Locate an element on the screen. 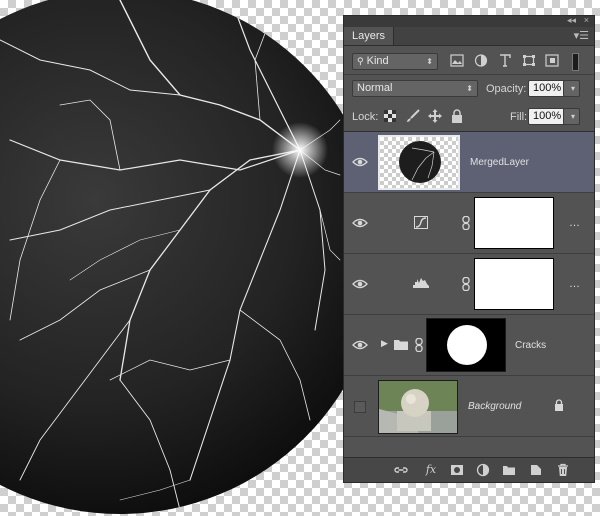 The height and width of the screenshot is (516, 600). panel-tab-bar: Layers ▾☰ is located at coordinates (469, 36).